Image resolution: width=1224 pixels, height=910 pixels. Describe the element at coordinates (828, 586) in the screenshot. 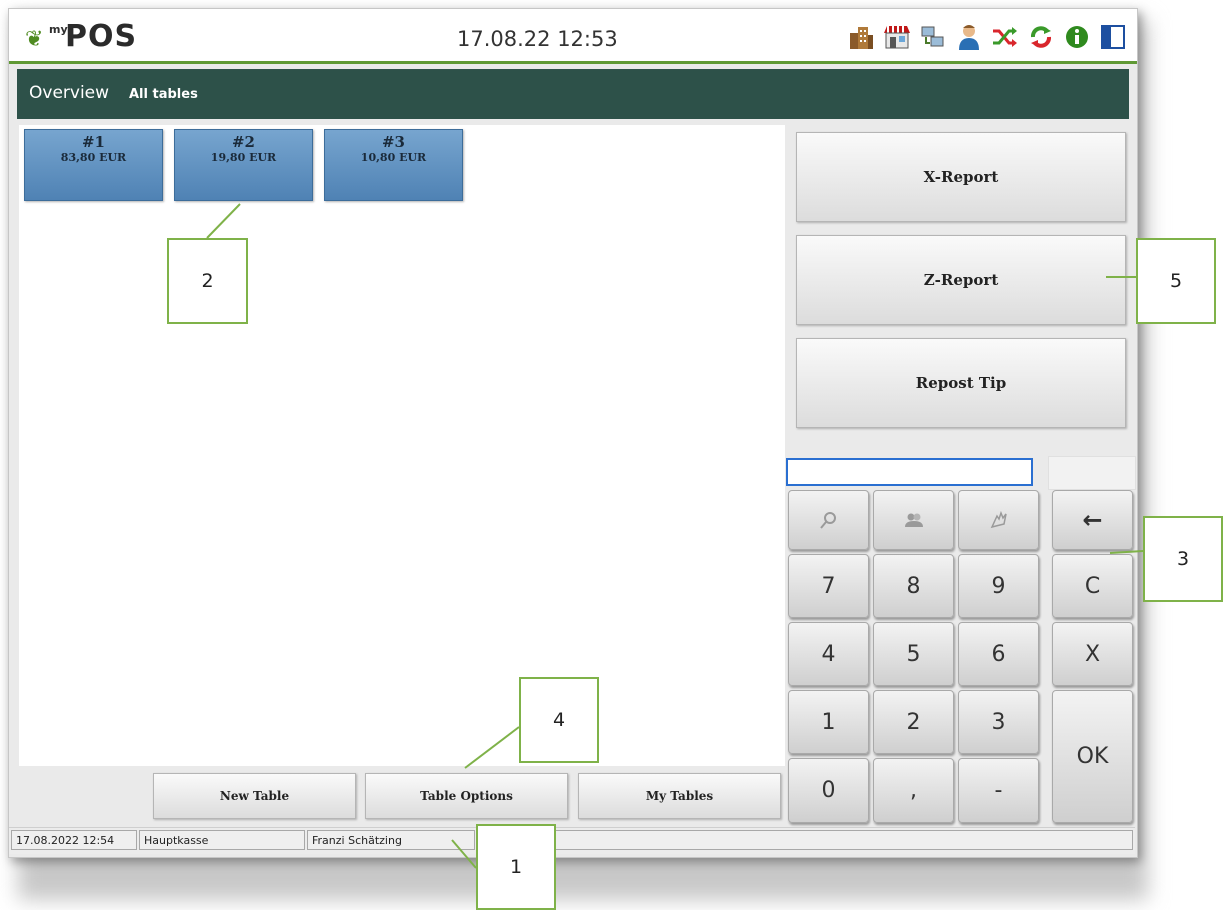

I see `key-7: 7` at that location.